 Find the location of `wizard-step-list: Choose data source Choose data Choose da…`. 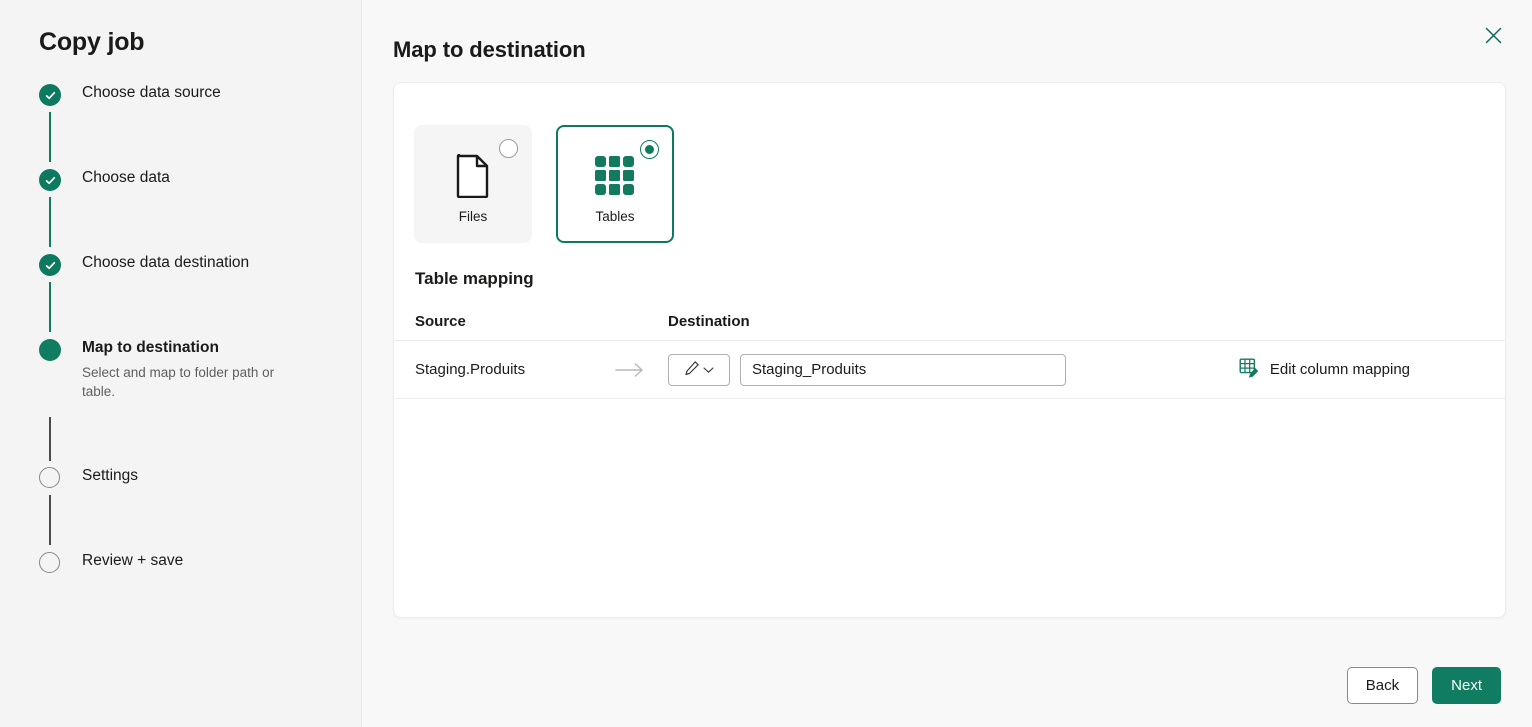

wizard-step-list: Choose data source Choose data Choose da… is located at coordinates (189, 336).